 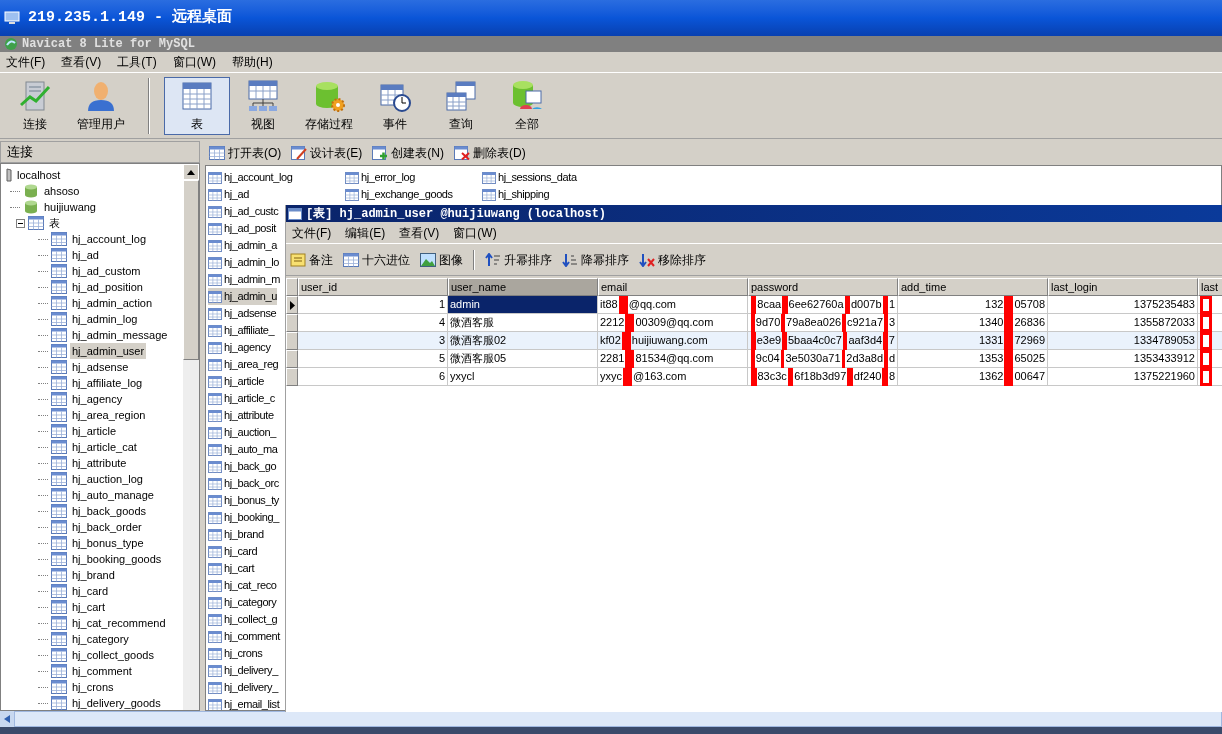 I want to click on tree-item: hj_comment, so click(x=102, y=671).